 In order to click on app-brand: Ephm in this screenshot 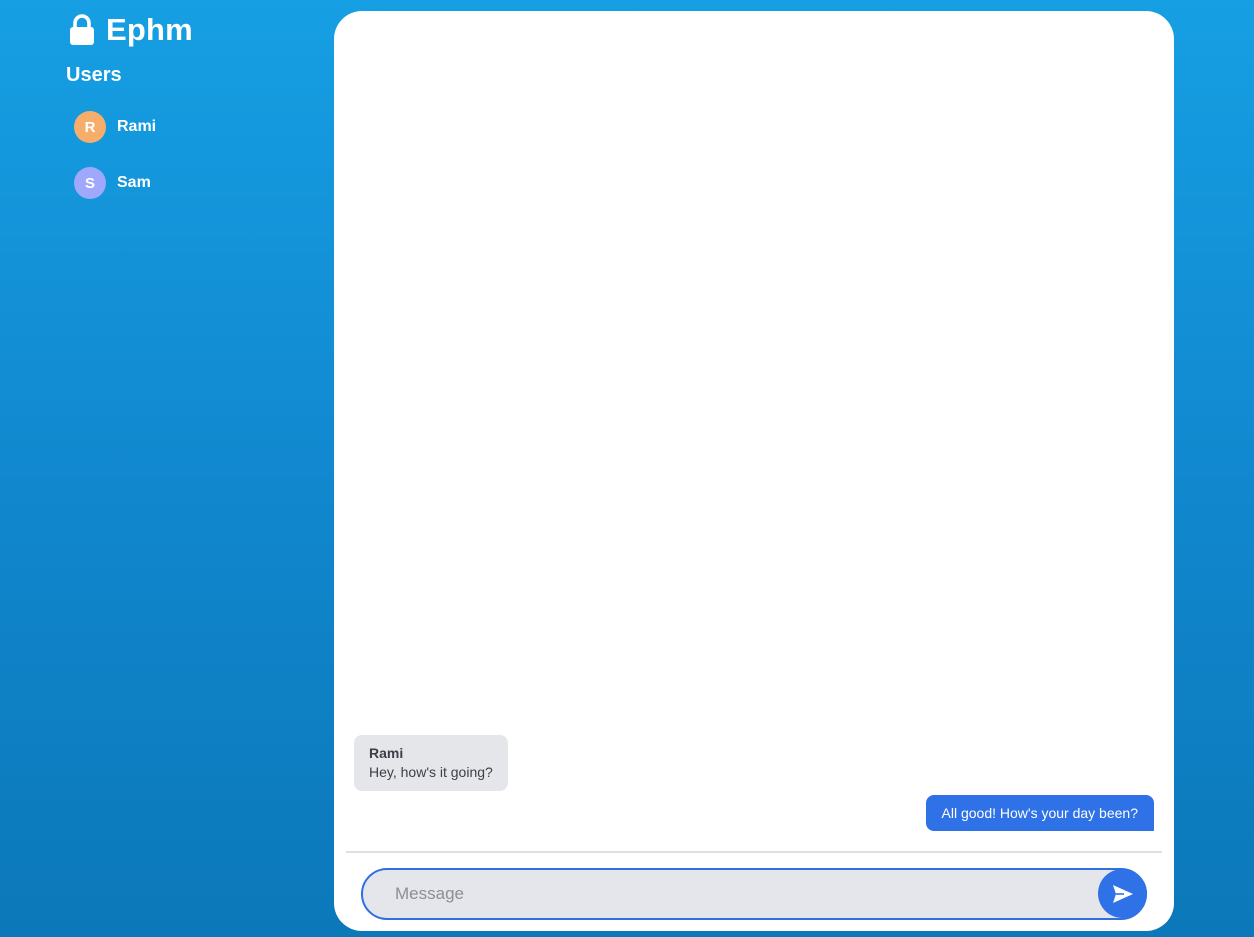, I will do `click(130, 30)`.